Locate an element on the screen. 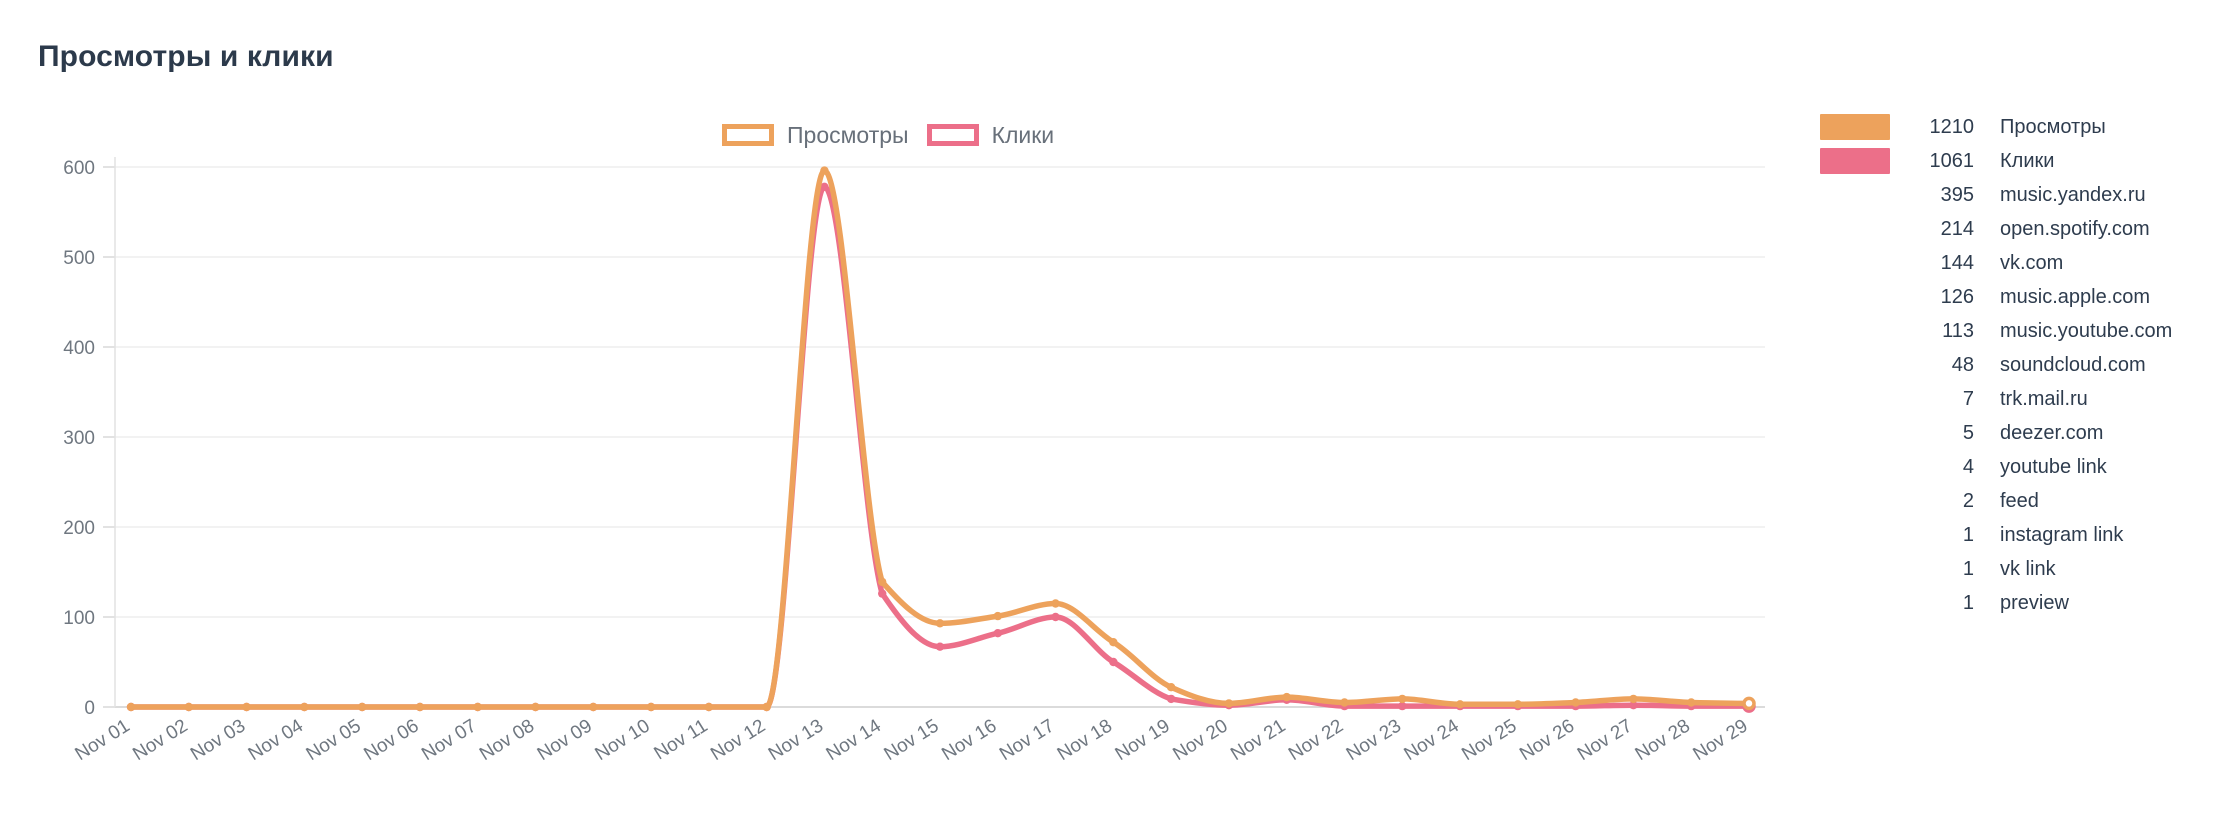 Image resolution: width=2216 pixels, height=828 pixels. x-tick-label: Nov 21 is located at coordinates (1258, 740).